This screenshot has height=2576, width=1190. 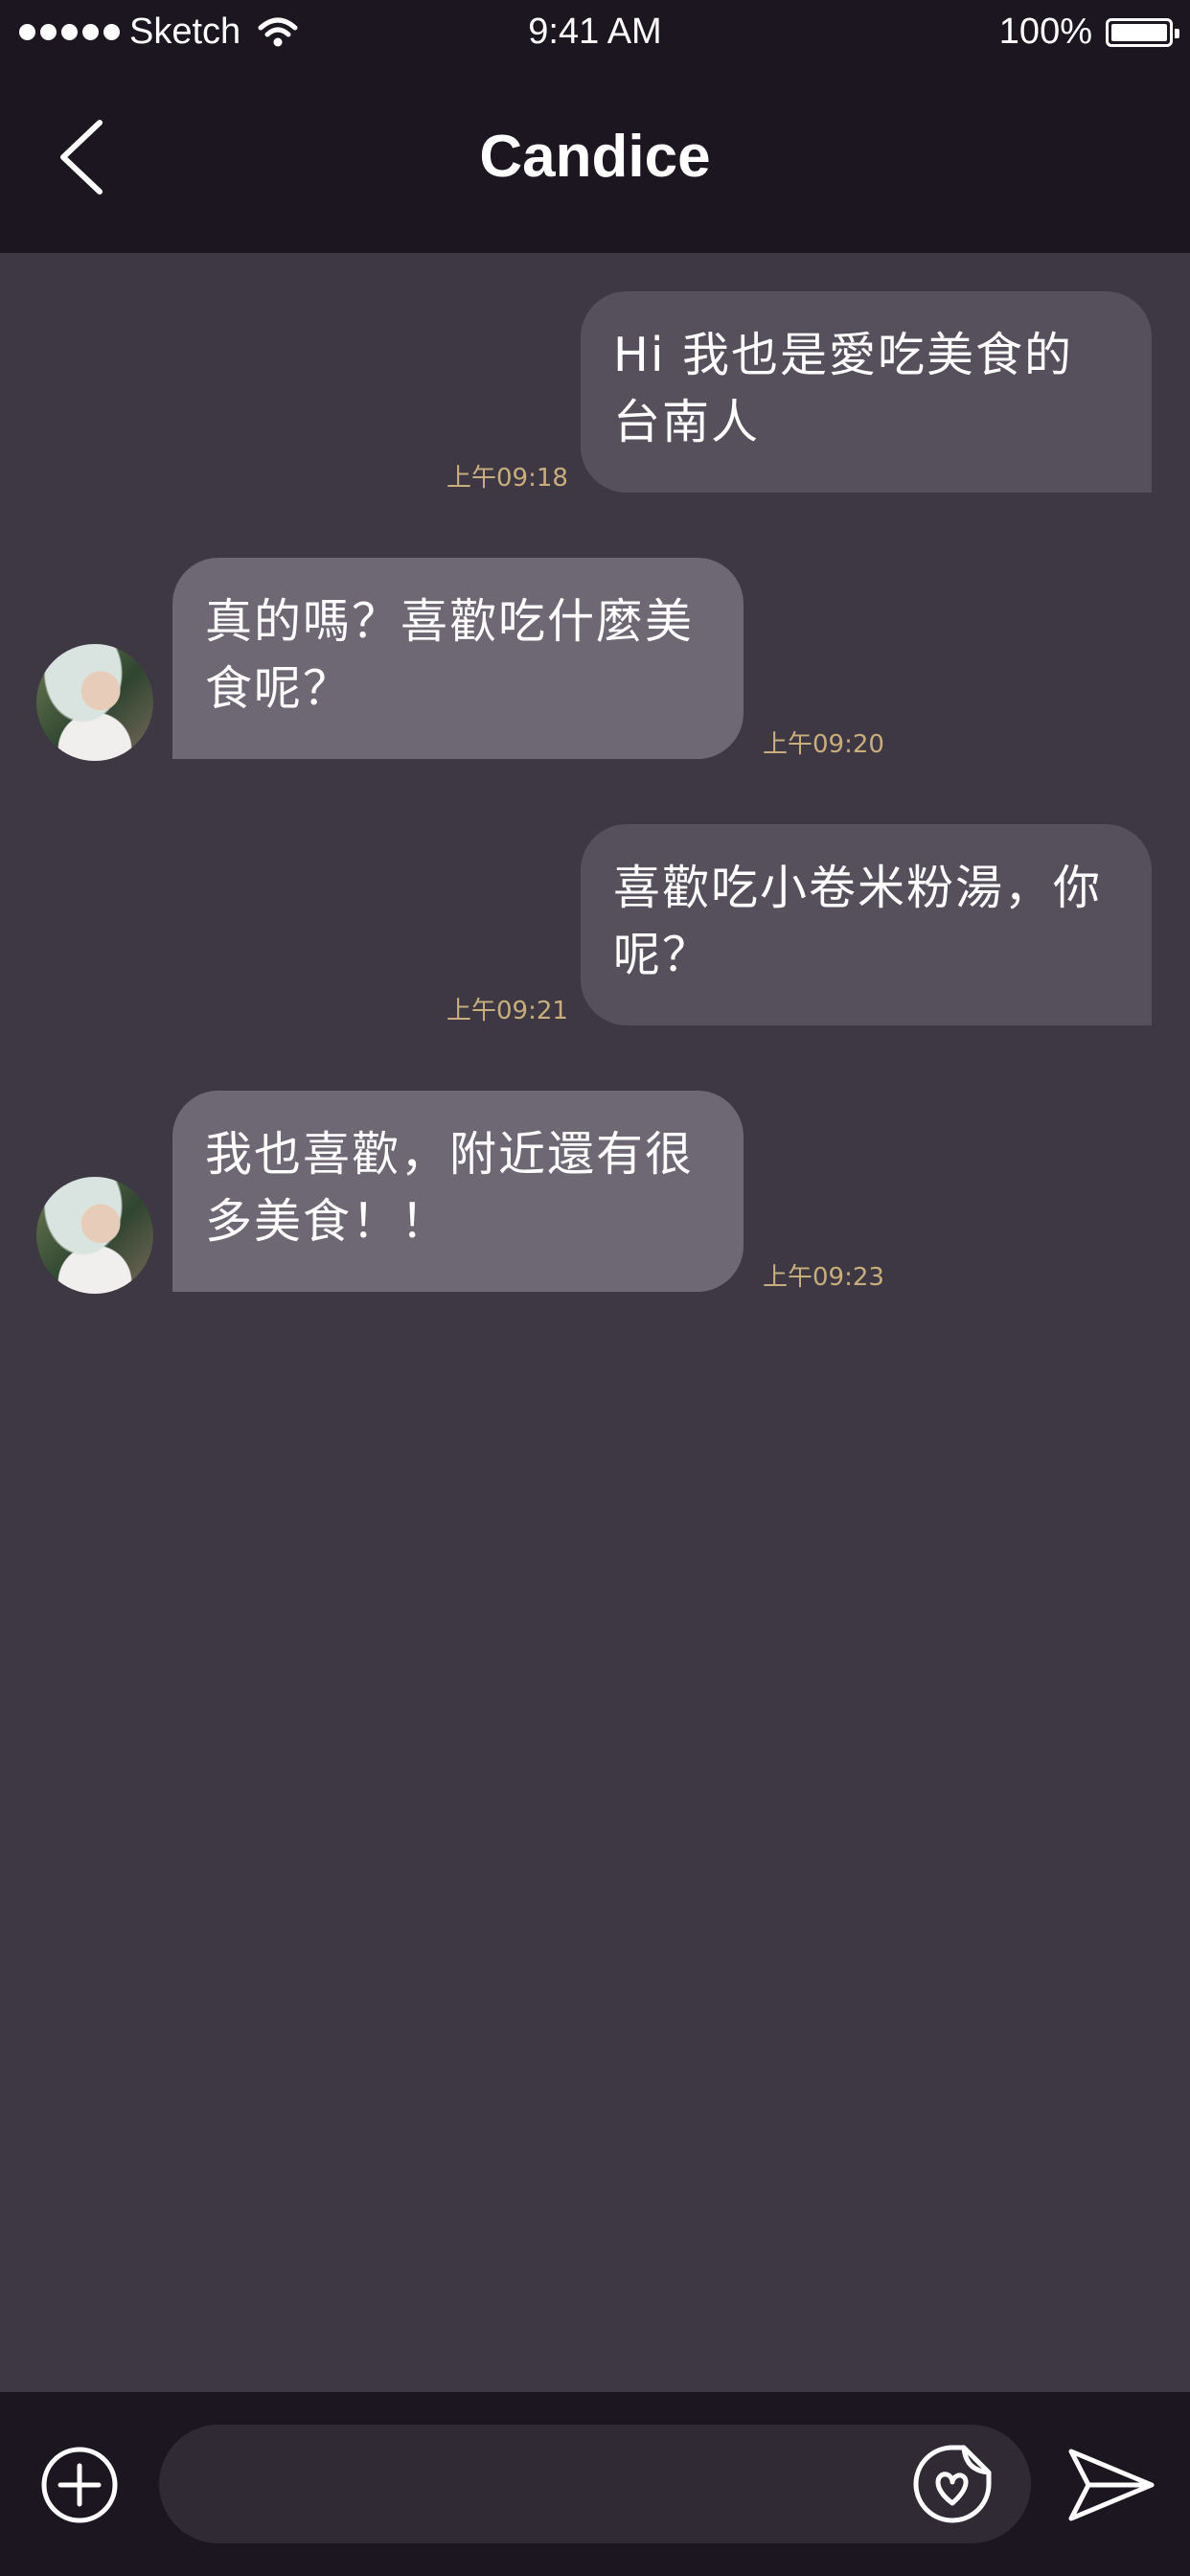 I want to click on battery-icon, so click(x=1142, y=32).